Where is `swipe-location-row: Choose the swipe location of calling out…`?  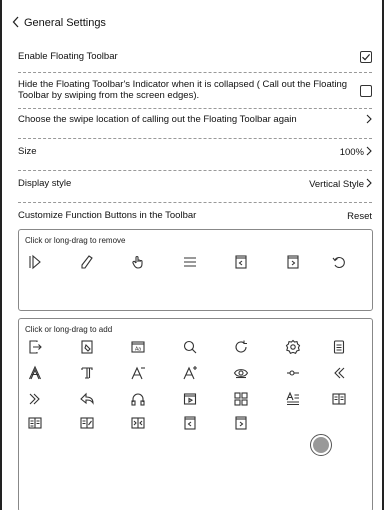
swipe-location-row: Choose the swipe location of calling out… is located at coordinates (195, 120).